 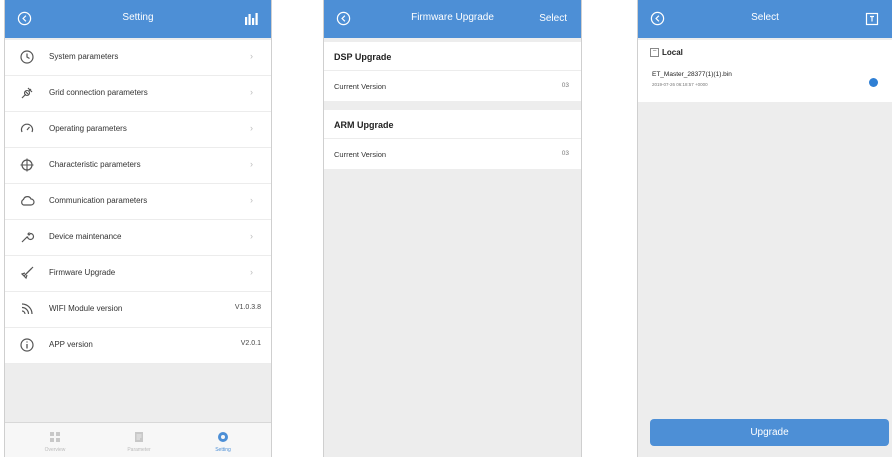 What do you see at coordinates (872, 19) in the screenshot?
I see `folder-icon` at bounding box center [872, 19].